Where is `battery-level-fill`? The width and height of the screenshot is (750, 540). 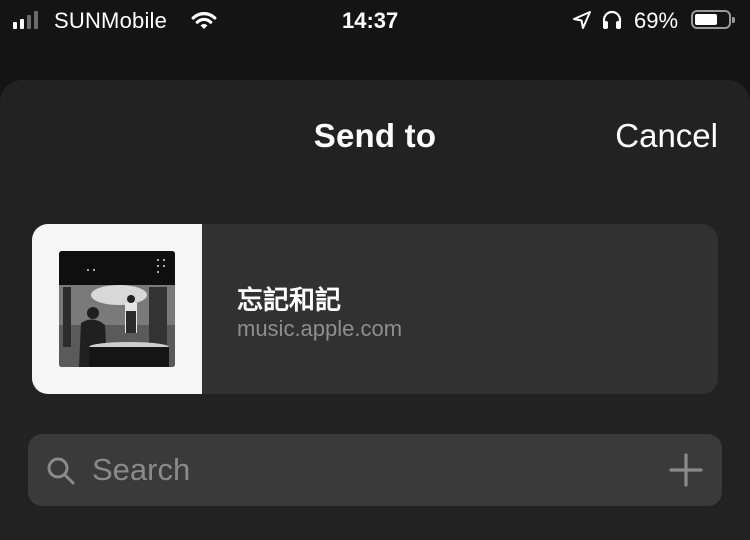 battery-level-fill is located at coordinates (706, 19).